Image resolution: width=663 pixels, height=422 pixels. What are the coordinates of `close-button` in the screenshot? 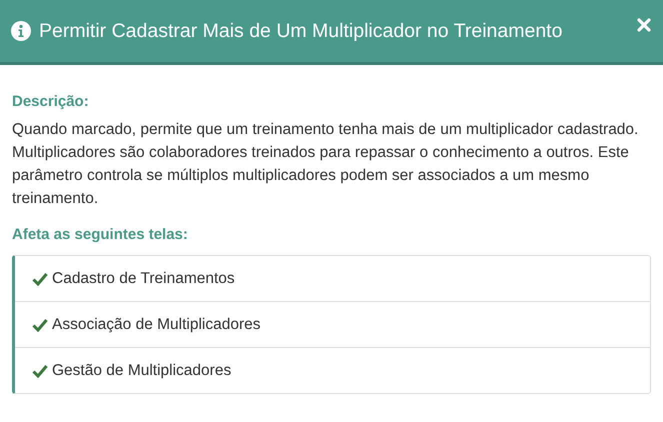 It's located at (644, 25).